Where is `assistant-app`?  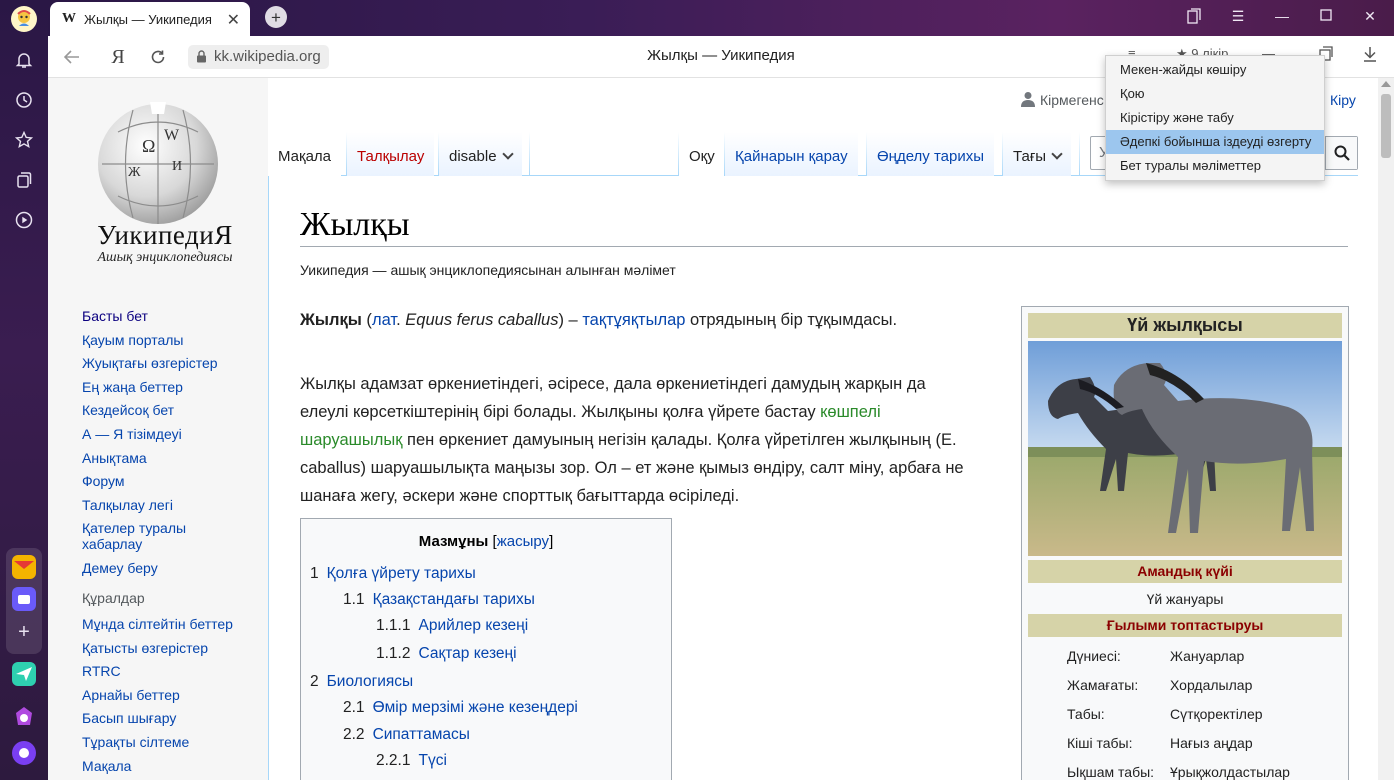
assistant-app is located at coordinates (24, 753).